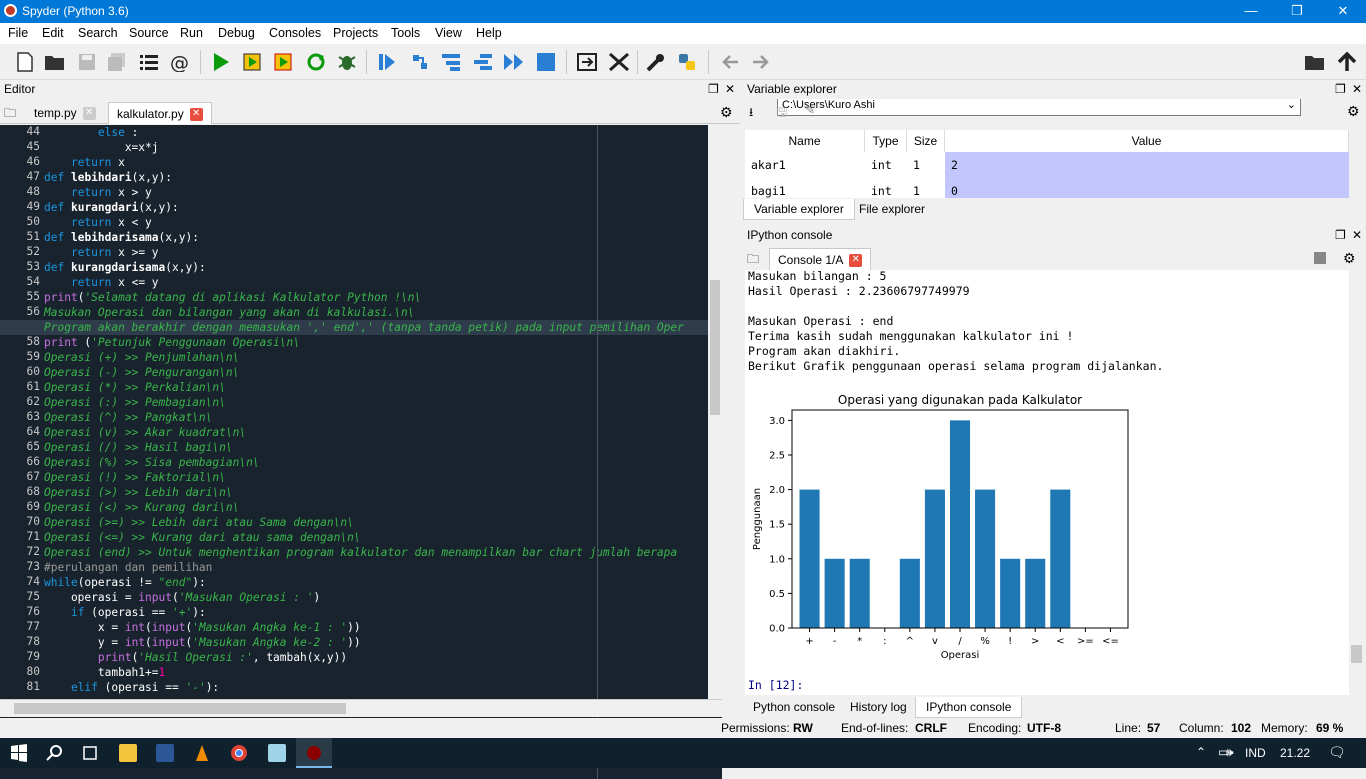 The height and width of the screenshot is (779, 1366). I want to click on editor-horizontal-scrollbar, so click(361, 708).